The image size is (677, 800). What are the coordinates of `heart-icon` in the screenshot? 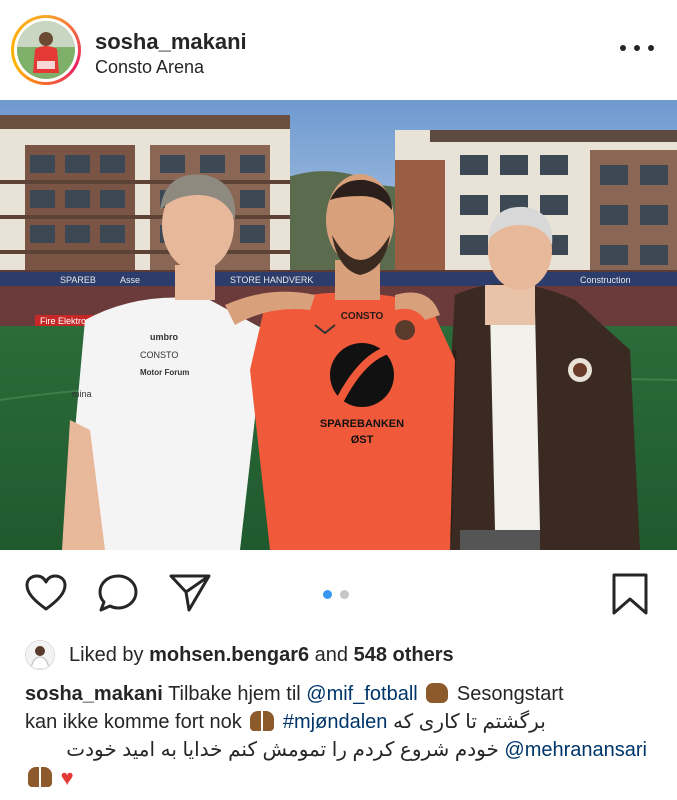 It's located at (46, 595).